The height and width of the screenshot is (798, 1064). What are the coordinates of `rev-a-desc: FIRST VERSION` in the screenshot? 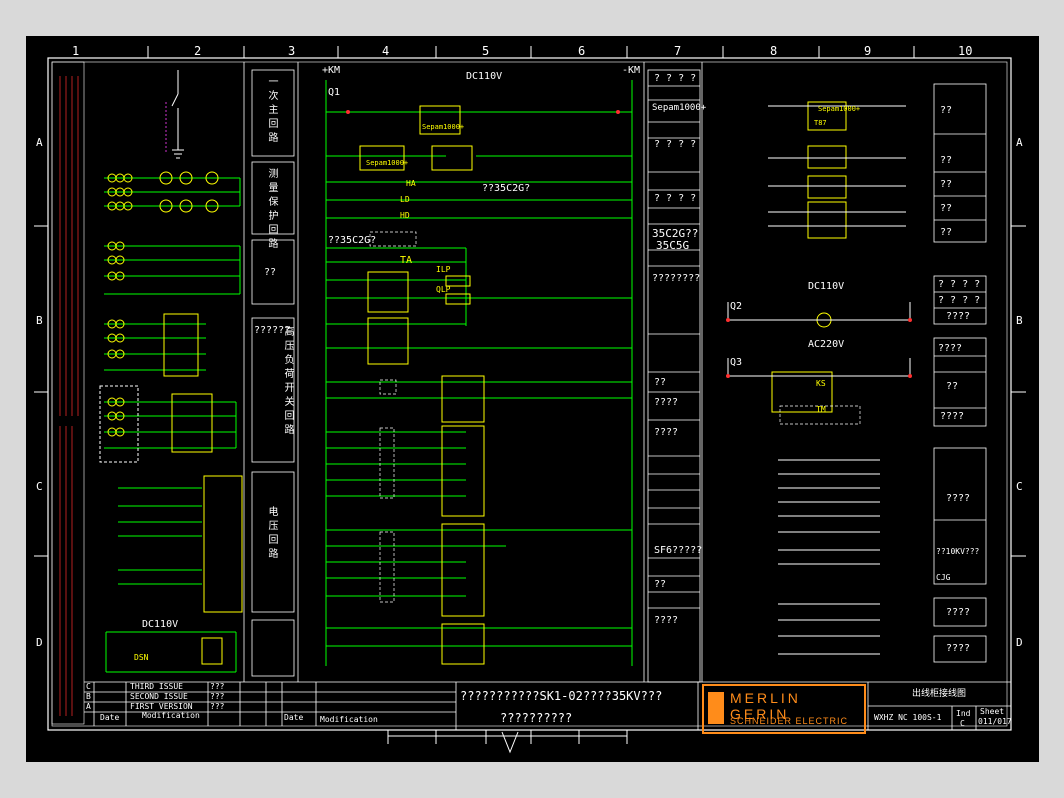 It's located at (161, 706).